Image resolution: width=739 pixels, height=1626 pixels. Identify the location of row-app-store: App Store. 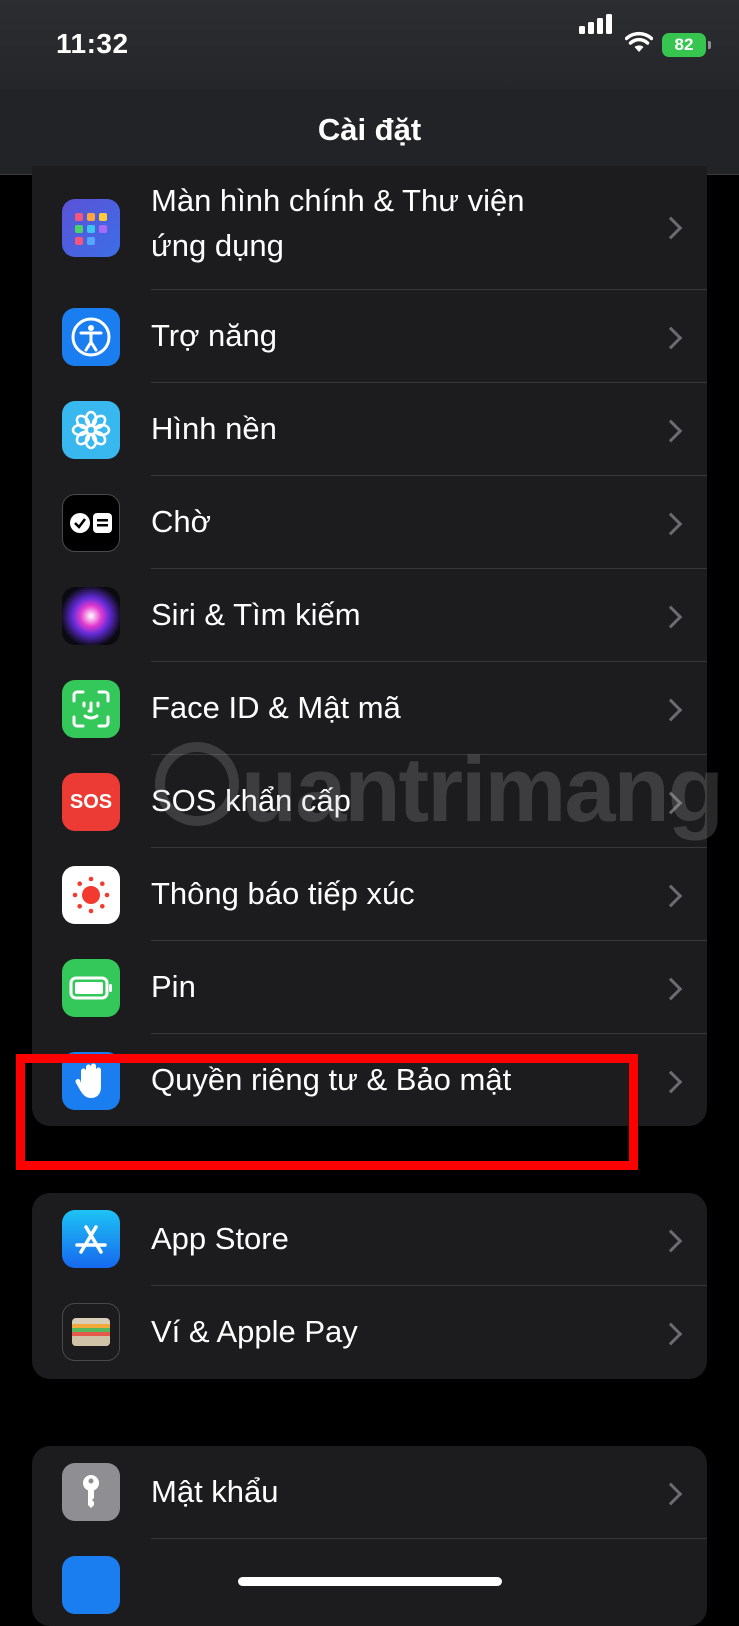
(369, 1239).